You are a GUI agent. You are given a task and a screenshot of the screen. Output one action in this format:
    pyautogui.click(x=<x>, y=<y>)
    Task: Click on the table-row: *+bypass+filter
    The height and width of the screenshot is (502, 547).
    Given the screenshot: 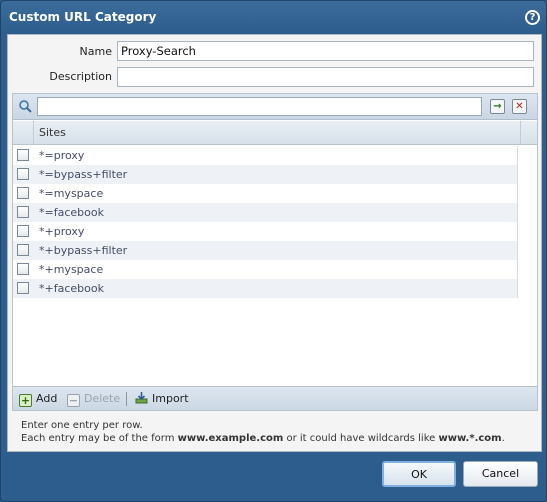 What is the action you would take?
    pyautogui.click(x=265, y=250)
    